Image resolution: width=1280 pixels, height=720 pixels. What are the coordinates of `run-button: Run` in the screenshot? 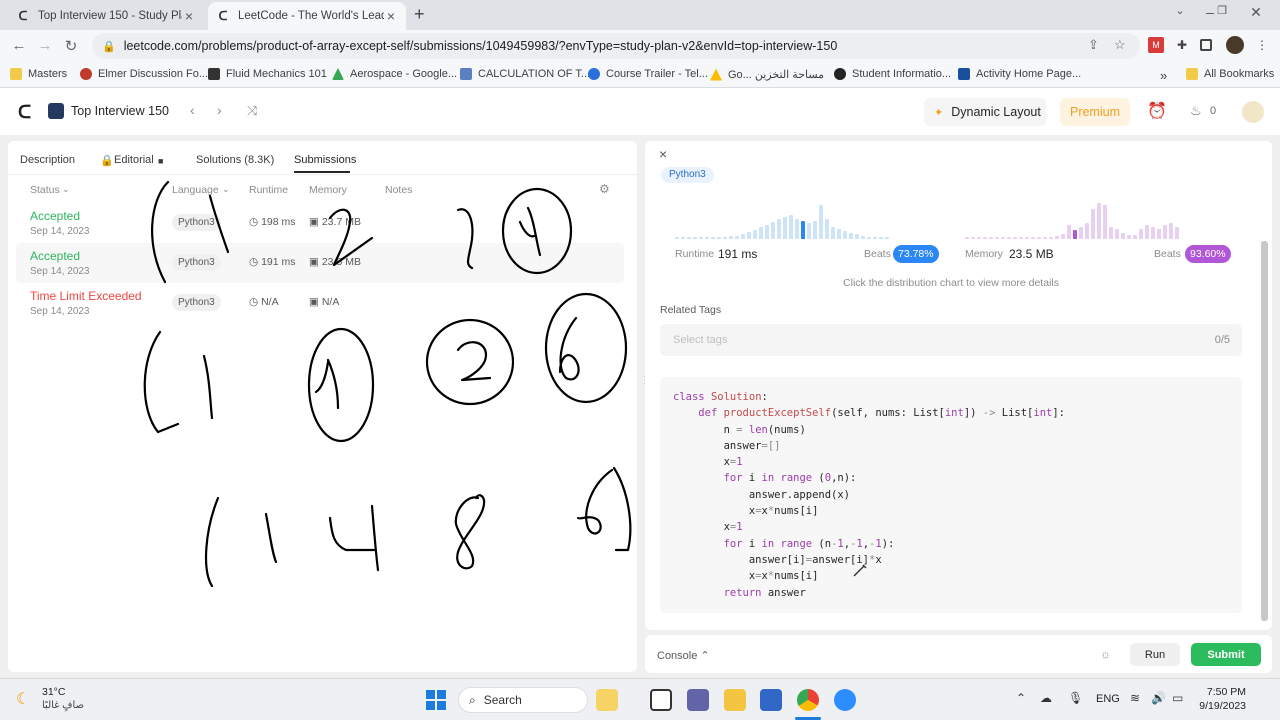 It's located at (1155, 654).